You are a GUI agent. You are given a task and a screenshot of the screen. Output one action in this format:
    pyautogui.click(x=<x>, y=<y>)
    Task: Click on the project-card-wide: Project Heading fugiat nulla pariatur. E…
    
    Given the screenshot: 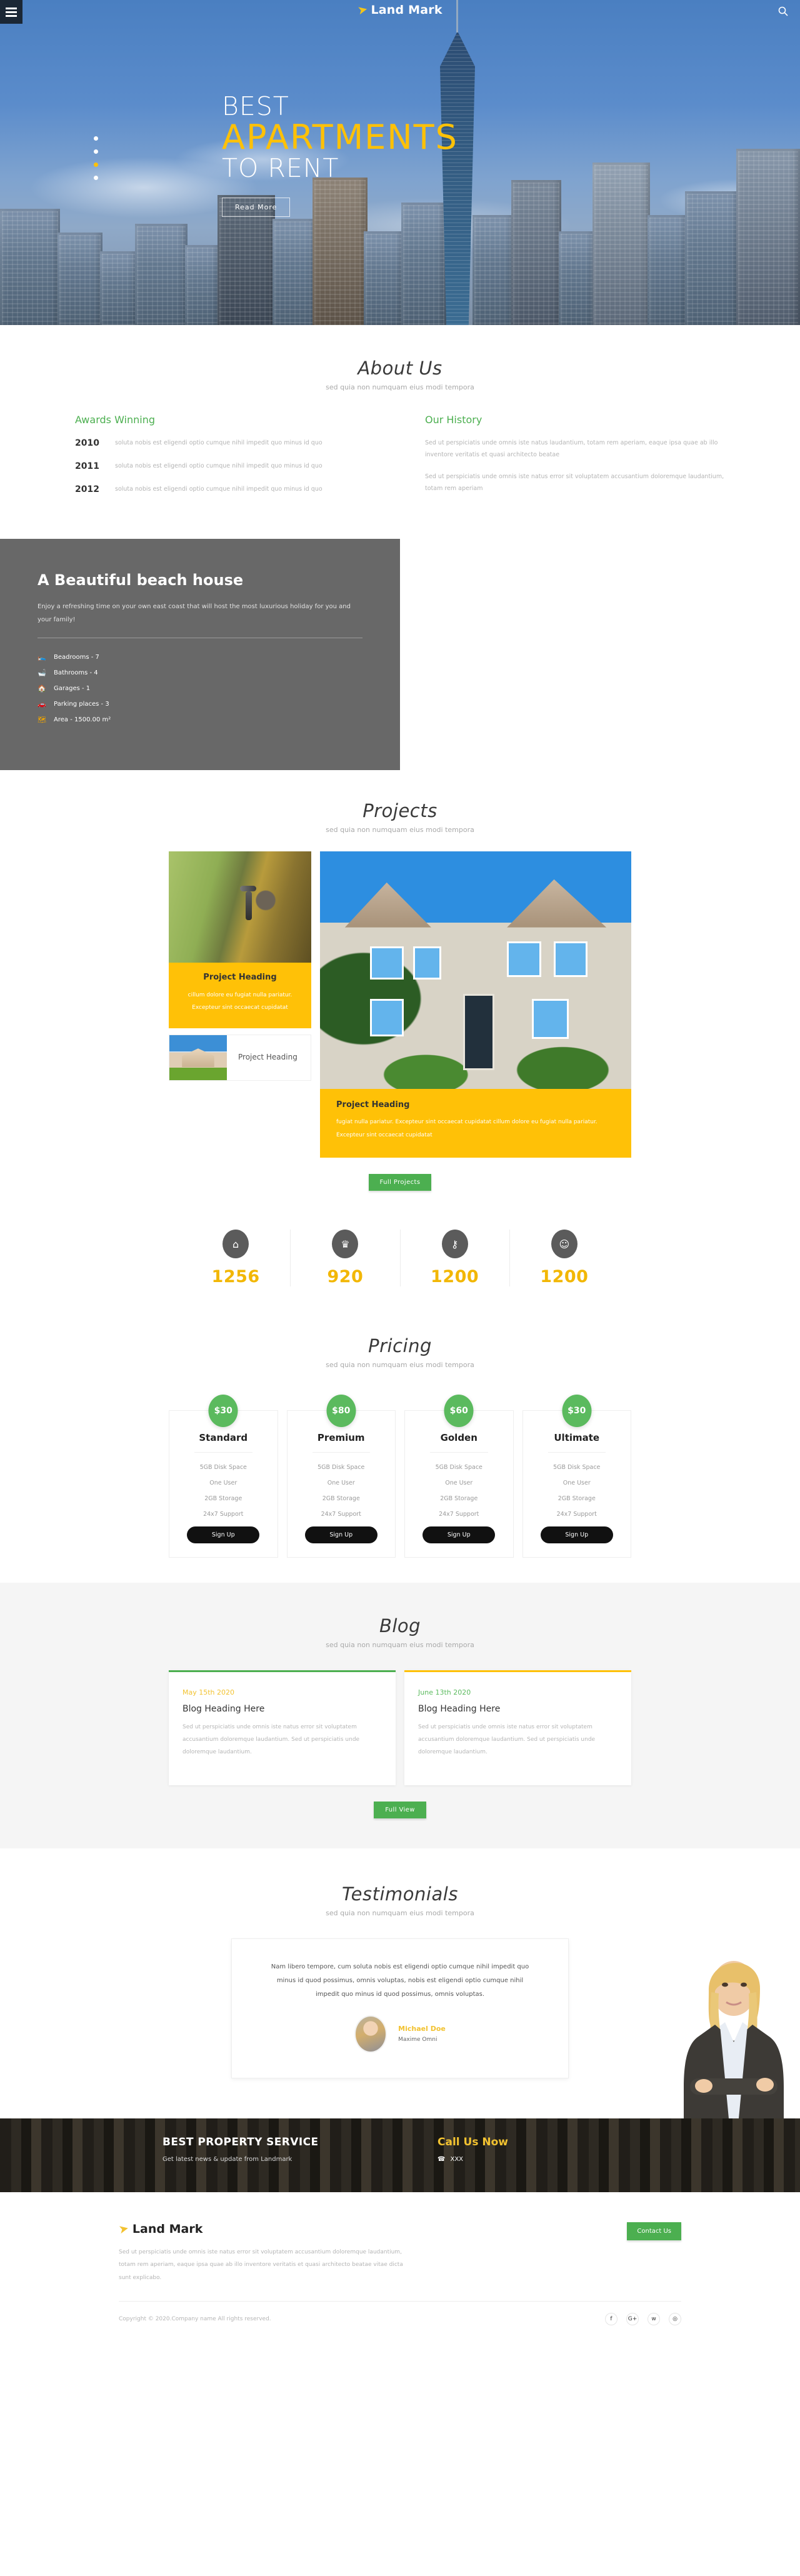 What is the action you would take?
    pyautogui.click(x=476, y=1123)
    